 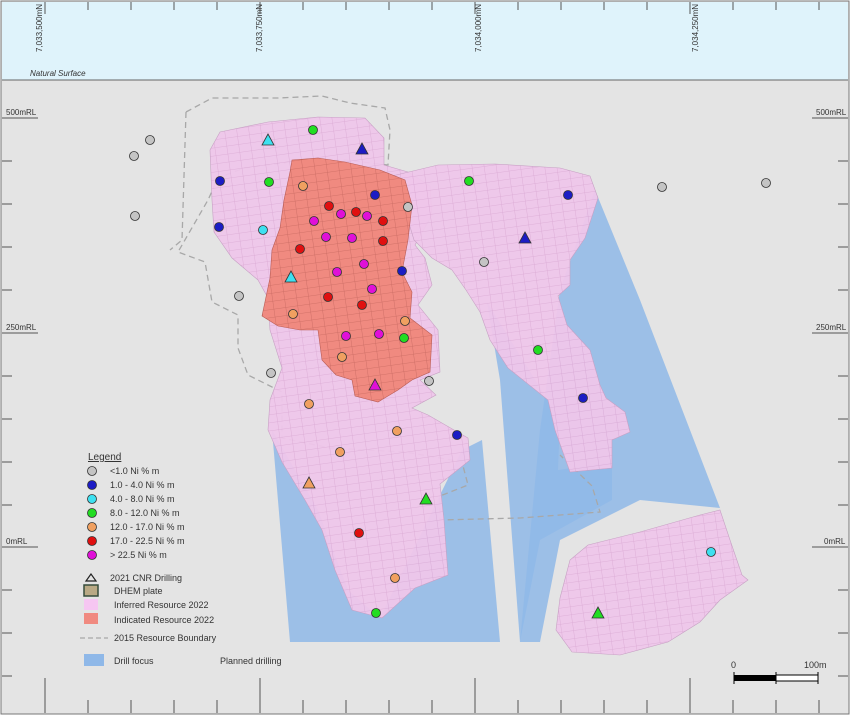 What do you see at coordinates (733, 665) in the screenshot?
I see `scale-bar-start-label: 0` at bounding box center [733, 665].